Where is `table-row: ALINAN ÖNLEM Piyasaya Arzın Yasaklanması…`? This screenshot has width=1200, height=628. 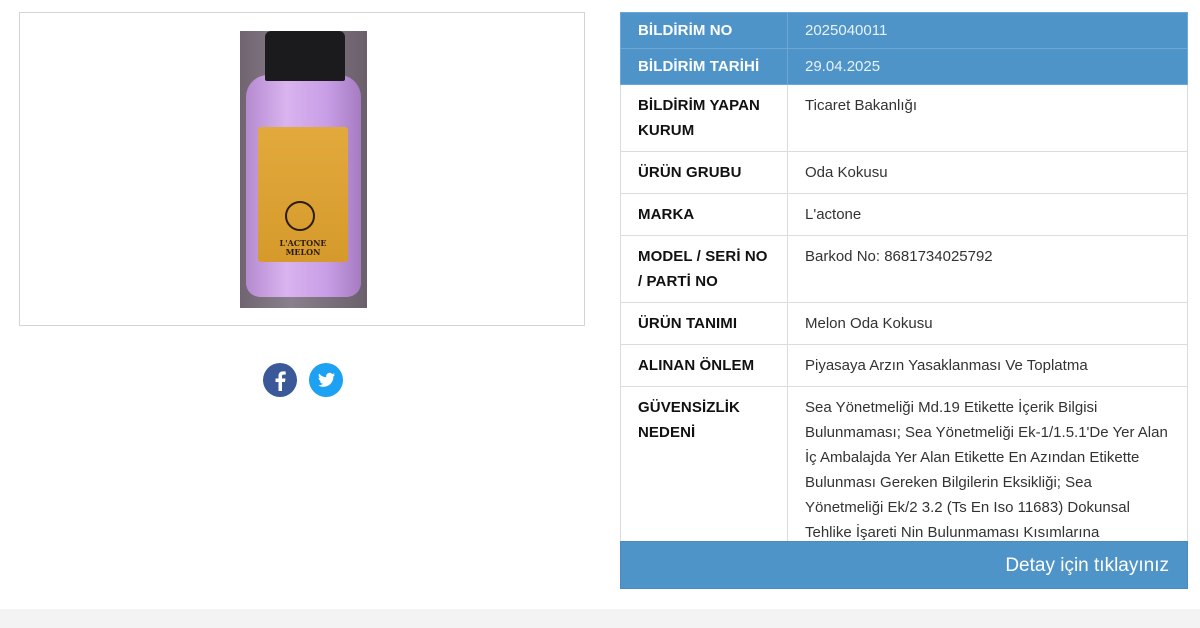
table-row: ALINAN ÖNLEM Piyasaya Arzın Yasaklanması… is located at coordinates (904, 365).